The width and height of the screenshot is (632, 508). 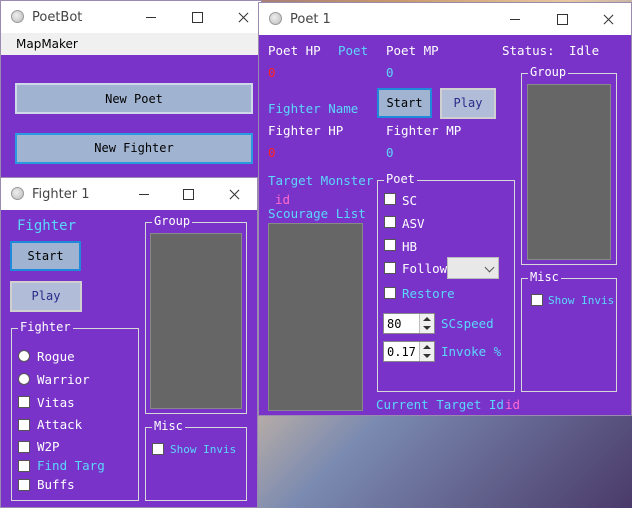 I want to click on invoke-label: Invoke %, so click(x=471, y=351).